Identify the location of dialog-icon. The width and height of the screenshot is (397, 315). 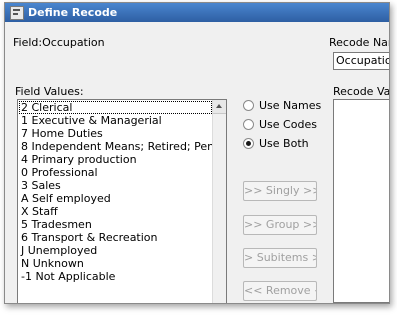
(17, 13).